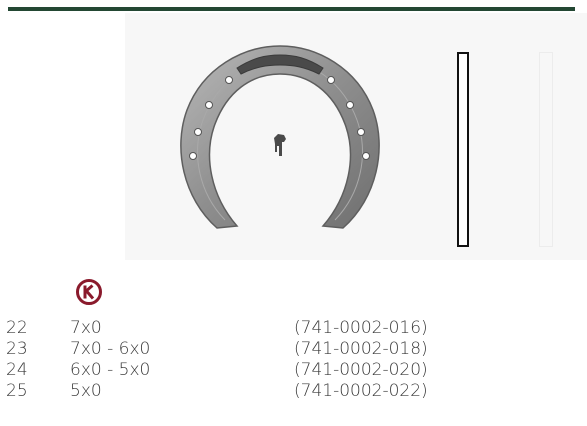  What do you see at coordinates (361, 370) in the screenshot?
I see `part-number: (741-0002-020)` at bounding box center [361, 370].